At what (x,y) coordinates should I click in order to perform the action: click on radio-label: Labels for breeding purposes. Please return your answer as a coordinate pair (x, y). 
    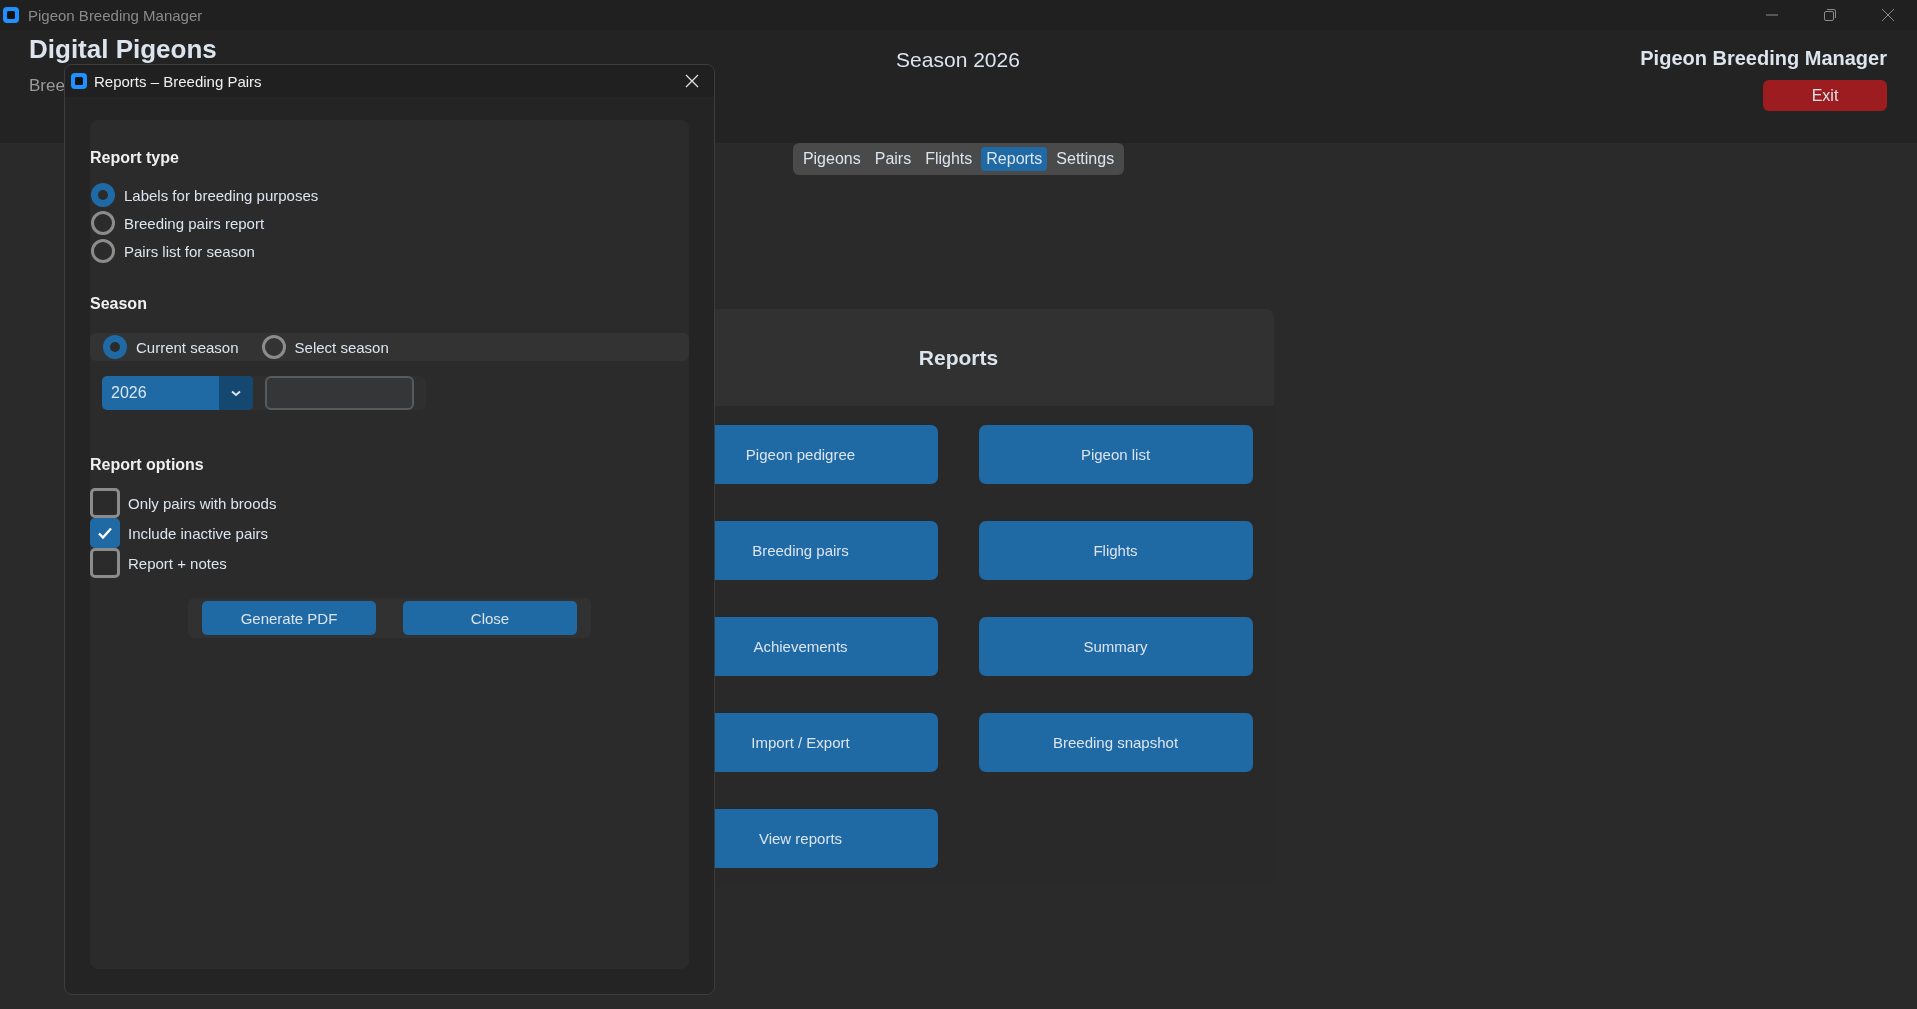
    Looking at the image, I should click on (221, 195).